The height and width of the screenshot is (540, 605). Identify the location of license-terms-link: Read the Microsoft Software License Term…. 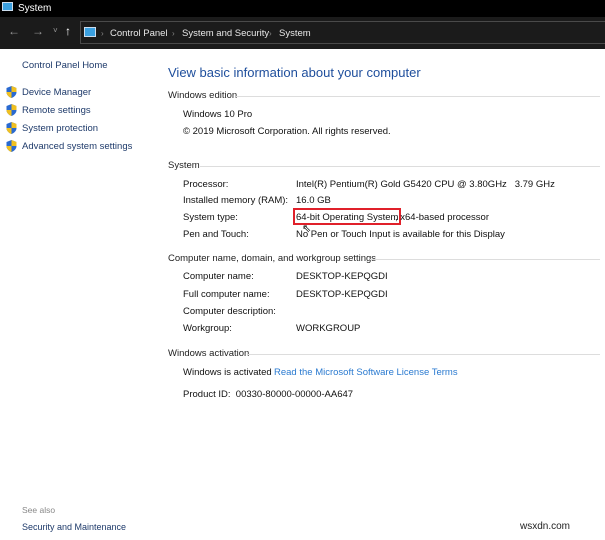
(366, 372).